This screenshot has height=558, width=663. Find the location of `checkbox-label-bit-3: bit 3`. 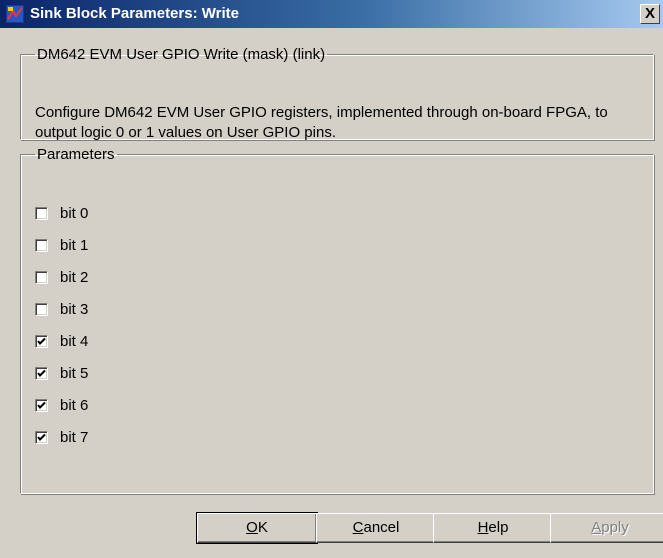

checkbox-label-bit-3: bit 3 is located at coordinates (74, 309).